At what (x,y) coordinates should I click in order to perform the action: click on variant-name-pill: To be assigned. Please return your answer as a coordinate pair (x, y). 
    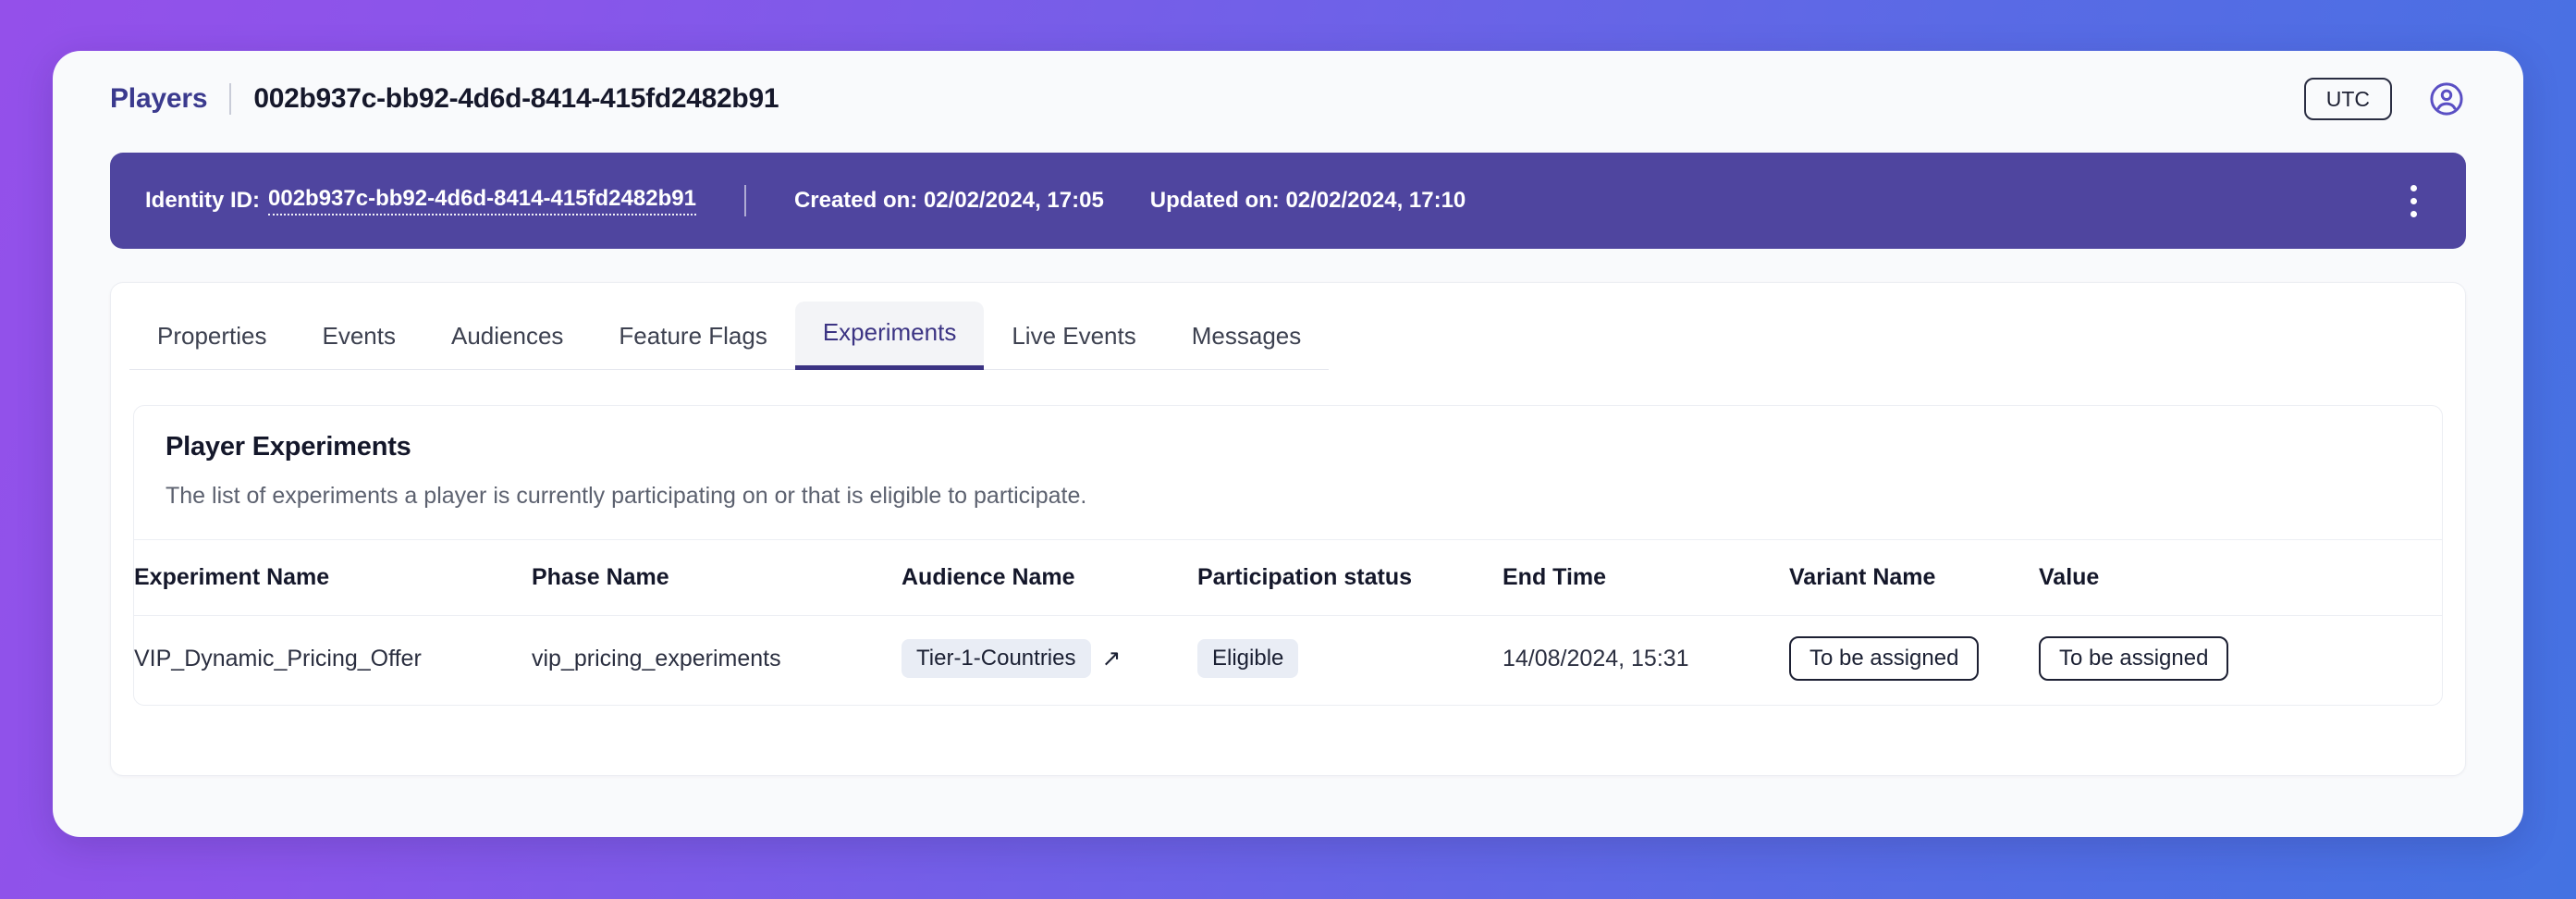
    Looking at the image, I should click on (1885, 658).